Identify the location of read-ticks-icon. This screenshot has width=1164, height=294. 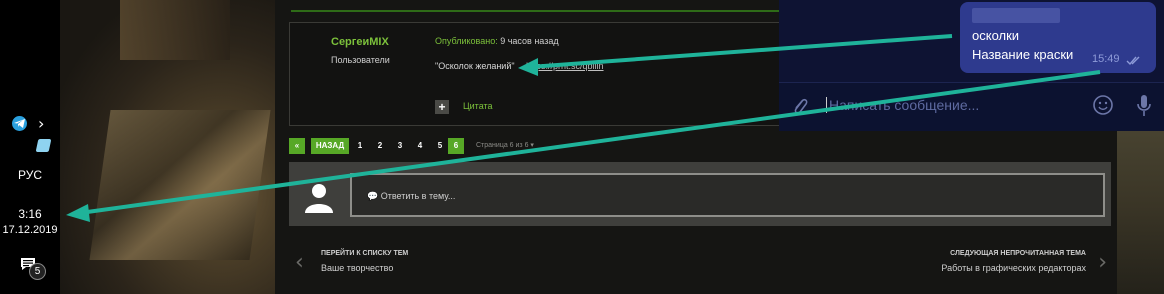
(1133, 61).